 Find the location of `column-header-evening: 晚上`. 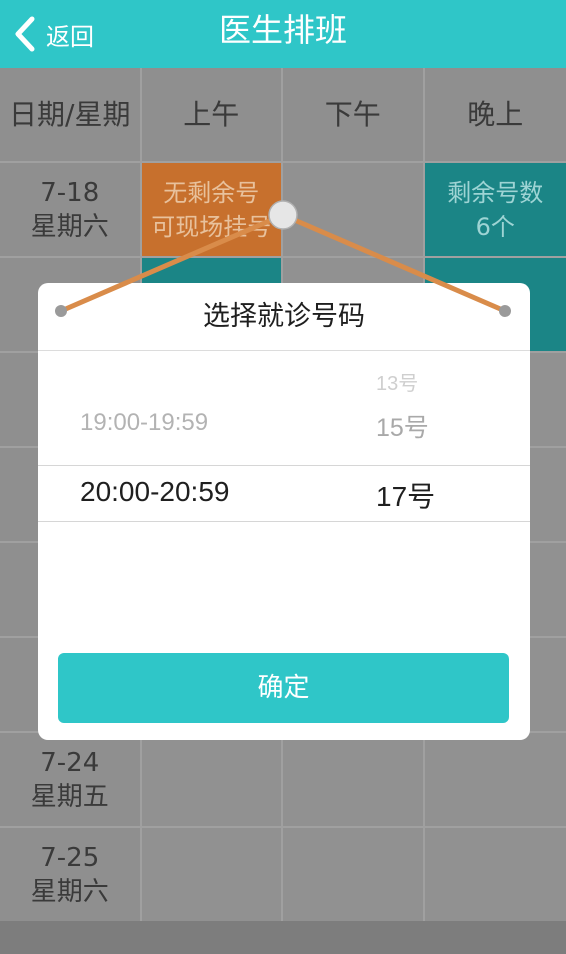

column-header-evening: 晚上 is located at coordinates (495, 115).